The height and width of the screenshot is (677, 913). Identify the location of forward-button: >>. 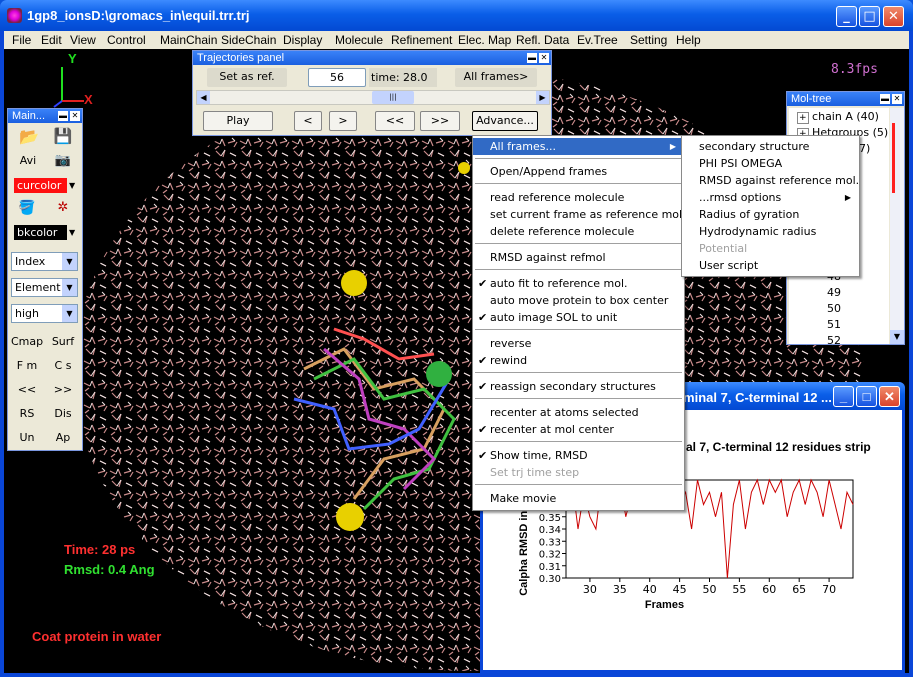
(63, 389).